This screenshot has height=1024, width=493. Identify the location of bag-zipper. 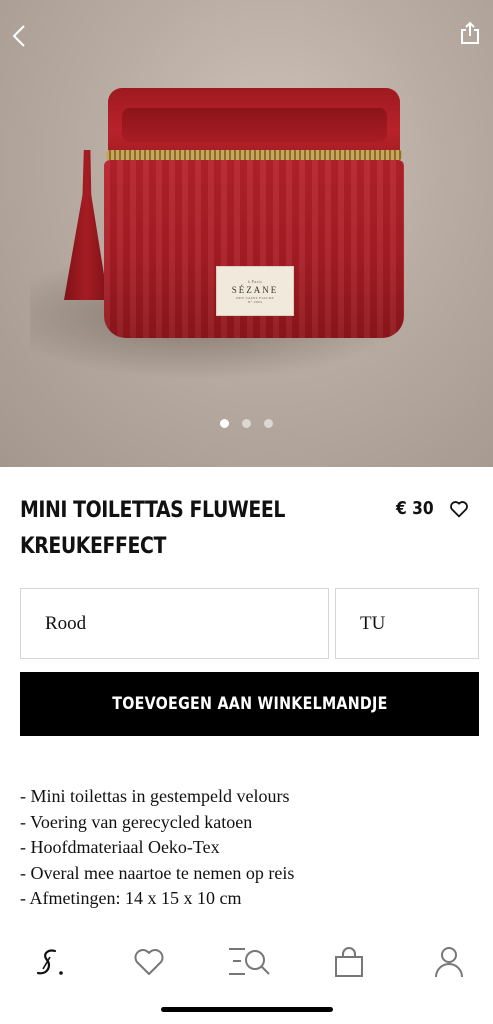
(254, 155).